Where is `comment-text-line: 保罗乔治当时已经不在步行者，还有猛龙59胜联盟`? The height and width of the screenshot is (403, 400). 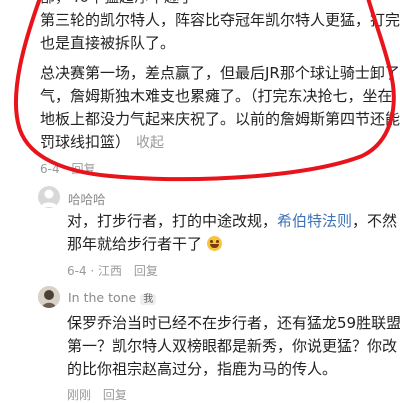
comment-text-line: 保罗乔治当时已经不在步行者，还有猛龙59胜联盟 is located at coordinates (233, 323).